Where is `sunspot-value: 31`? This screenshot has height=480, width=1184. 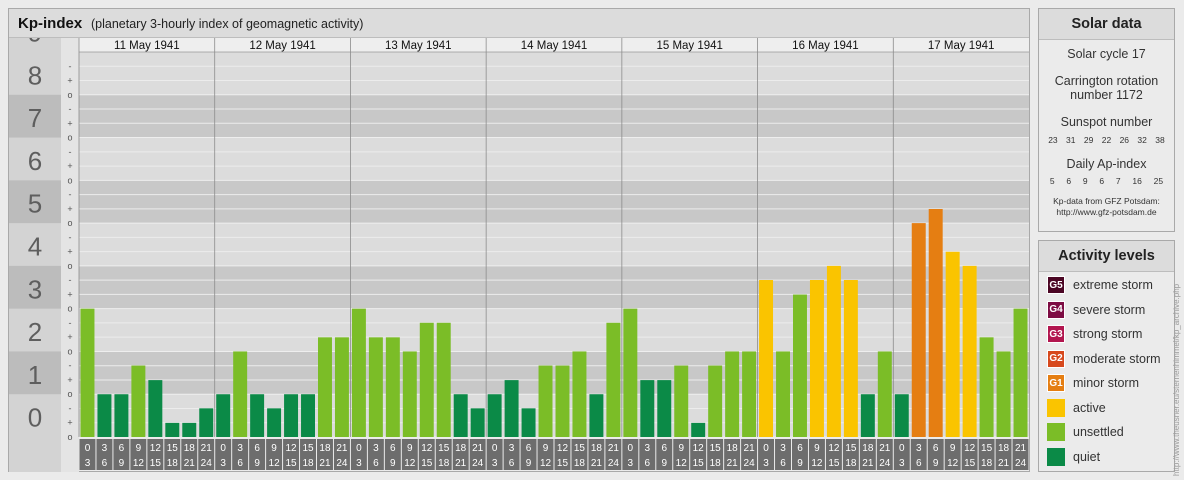
sunspot-value: 31 is located at coordinates (1071, 140).